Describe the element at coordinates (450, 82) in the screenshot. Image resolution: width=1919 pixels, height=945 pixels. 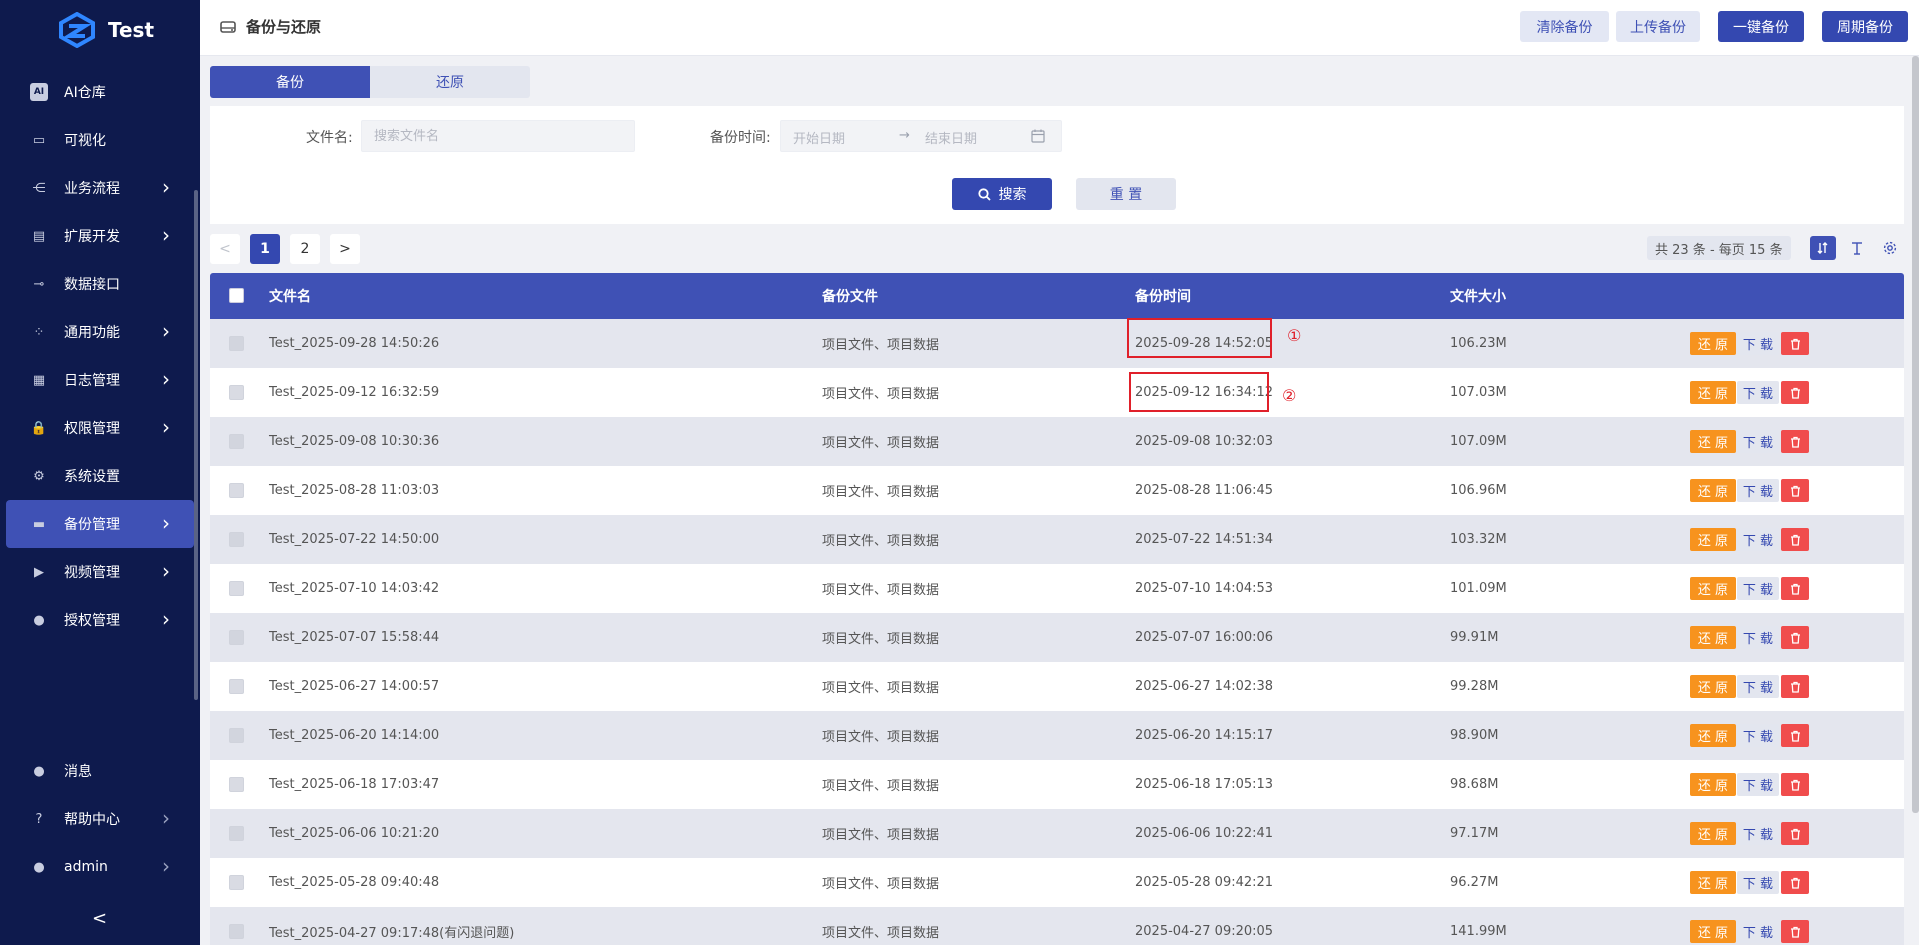
I see `tab-restore: 还原` at that location.